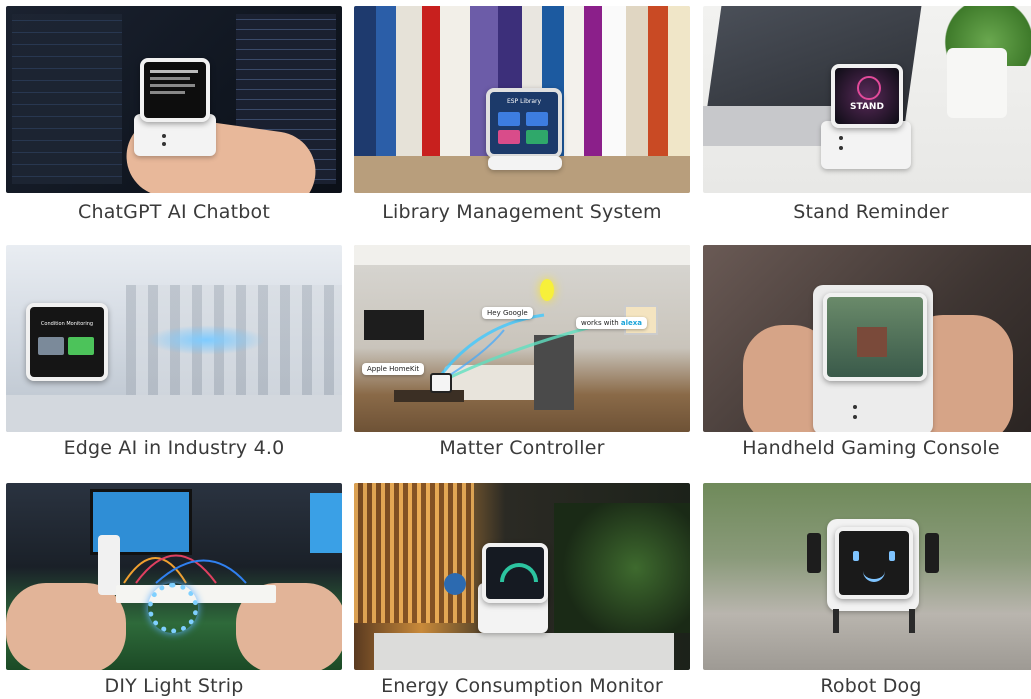 The height and width of the screenshot is (699, 1031). I want to click on caption-matter-controller: Matter Controller, so click(522, 448).